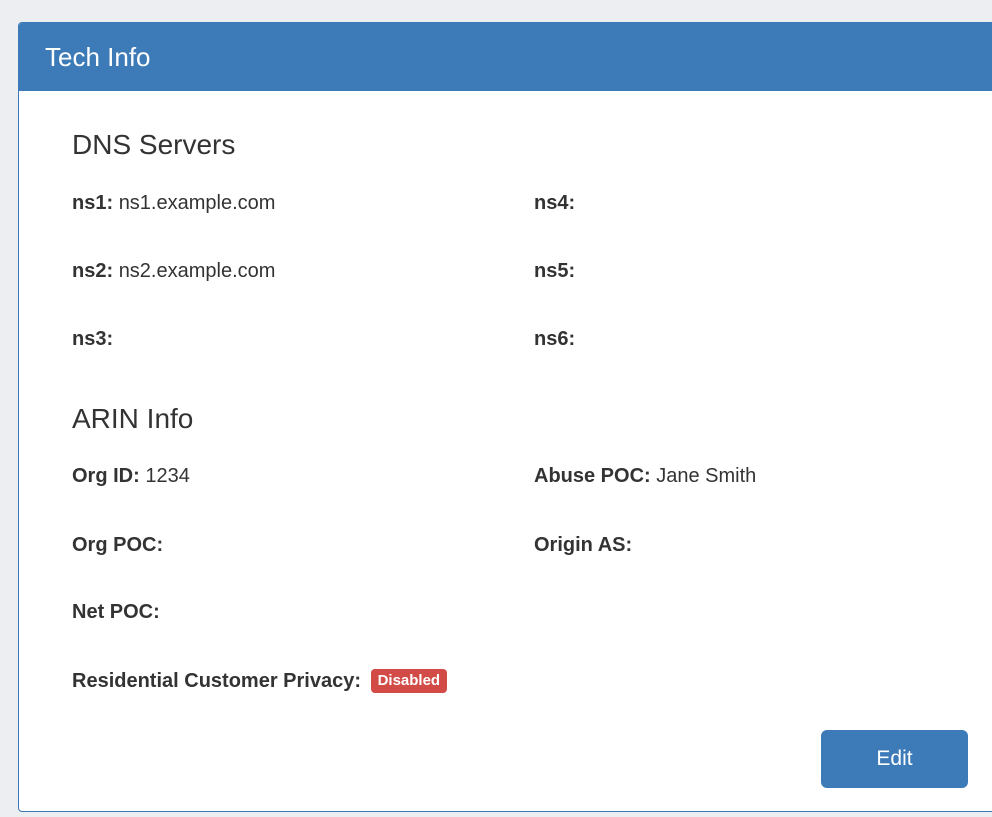 This screenshot has height=817, width=992. I want to click on dns-ns2: ns2: ns2.example.com, so click(173, 271).